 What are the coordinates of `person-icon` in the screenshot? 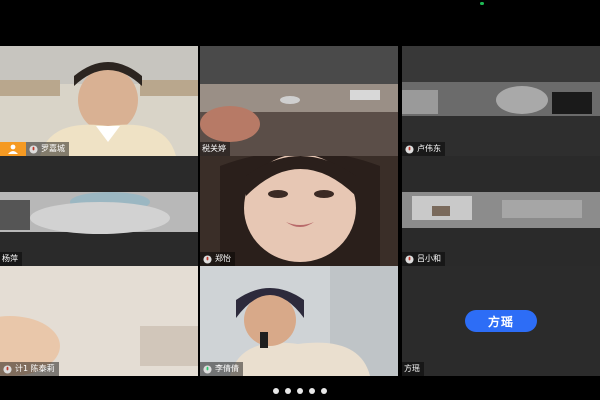 It's located at (13, 149).